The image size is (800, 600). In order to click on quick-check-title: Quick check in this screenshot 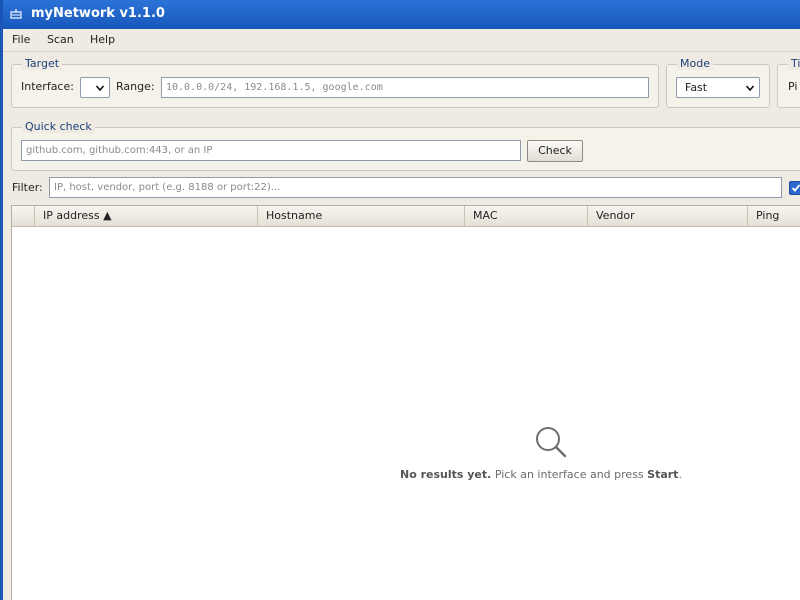, I will do `click(58, 126)`.